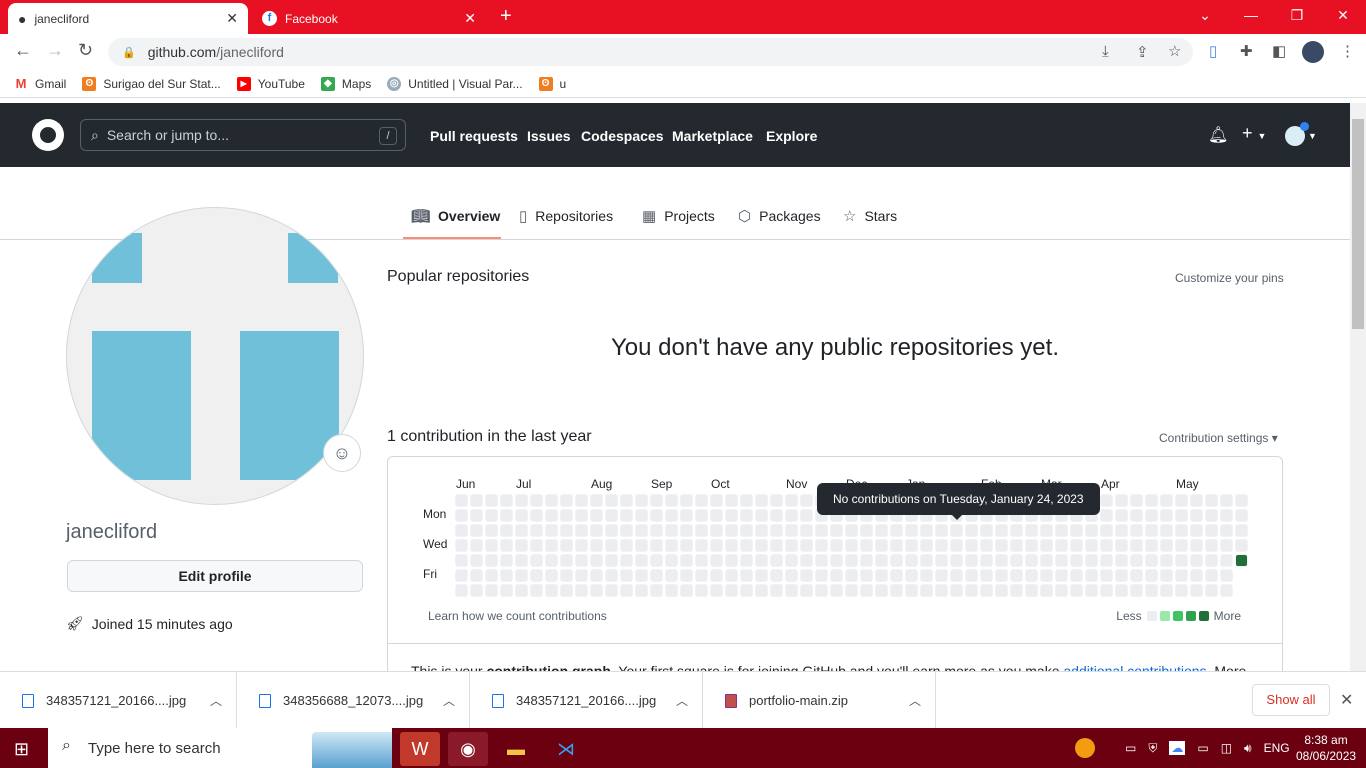 This screenshot has width=1366, height=768. I want to click on bookmark-star-icon: ☆, so click(1174, 51).